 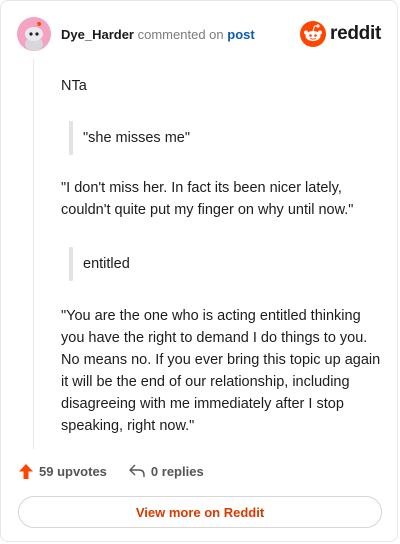 I want to click on comment-header: Dye_Harder commented on post reddit, so click(x=199, y=35).